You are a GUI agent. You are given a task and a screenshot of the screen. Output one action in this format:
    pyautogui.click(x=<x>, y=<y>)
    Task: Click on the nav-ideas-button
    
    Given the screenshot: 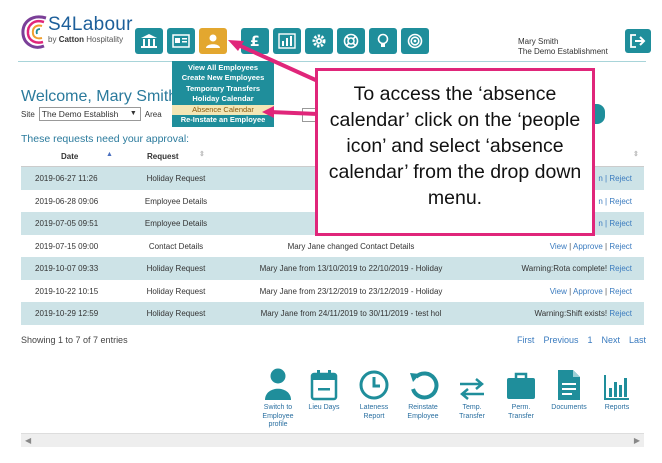 What is the action you would take?
    pyautogui.click(x=383, y=41)
    